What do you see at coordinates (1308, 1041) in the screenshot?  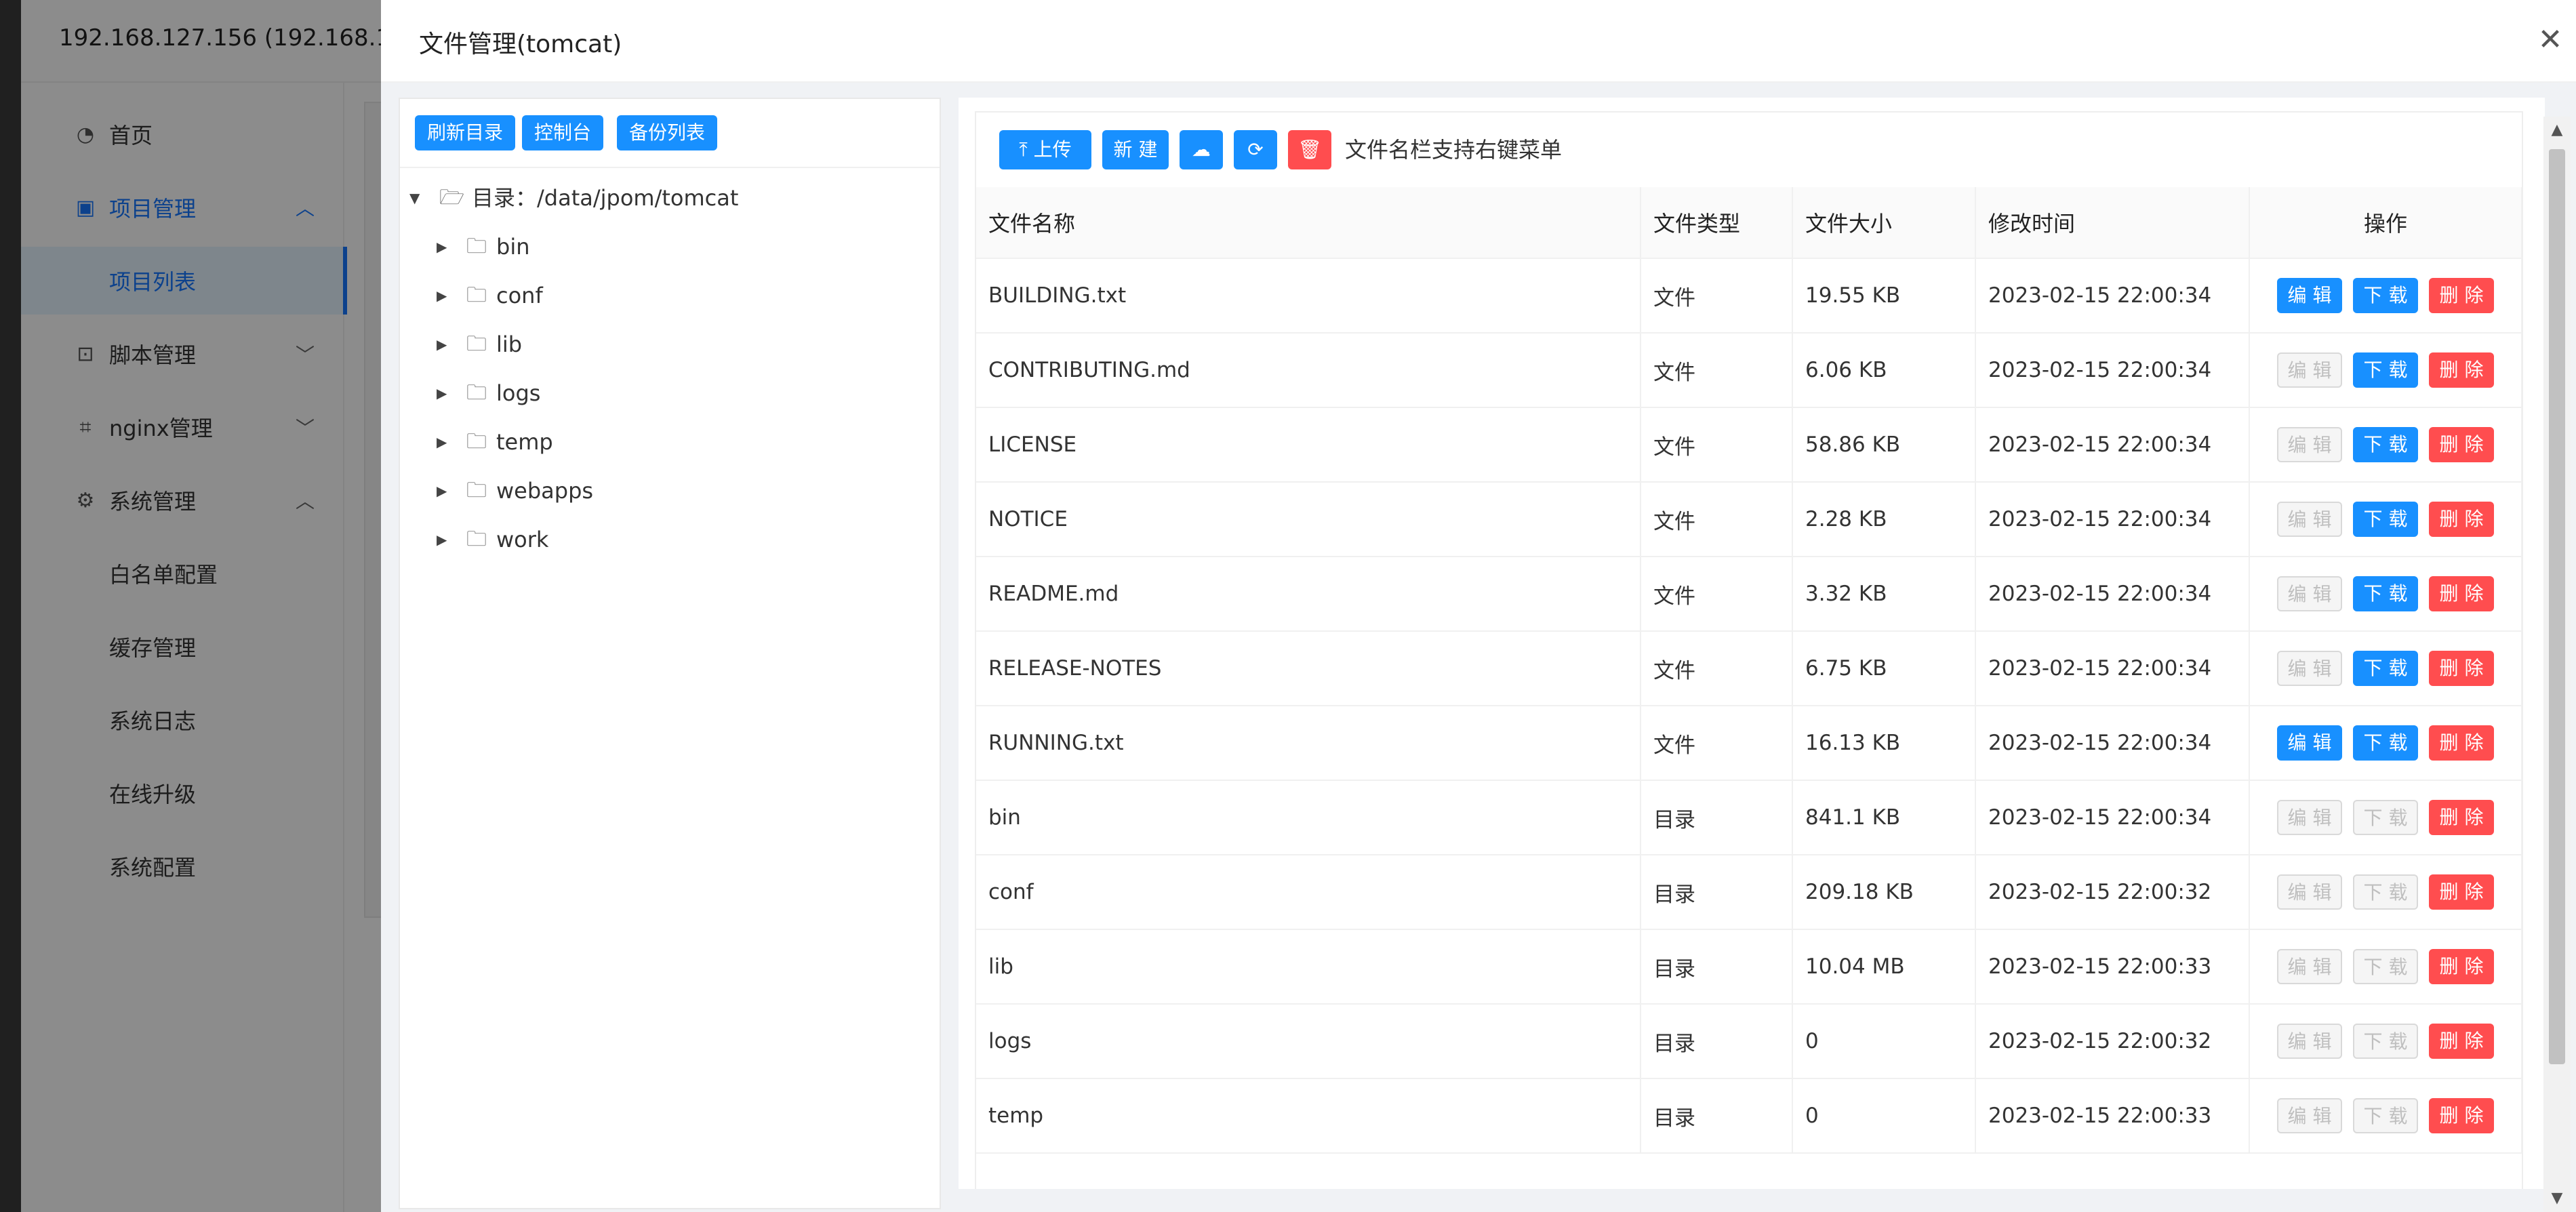 I see `file-name-cell: logs` at bounding box center [1308, 1041].